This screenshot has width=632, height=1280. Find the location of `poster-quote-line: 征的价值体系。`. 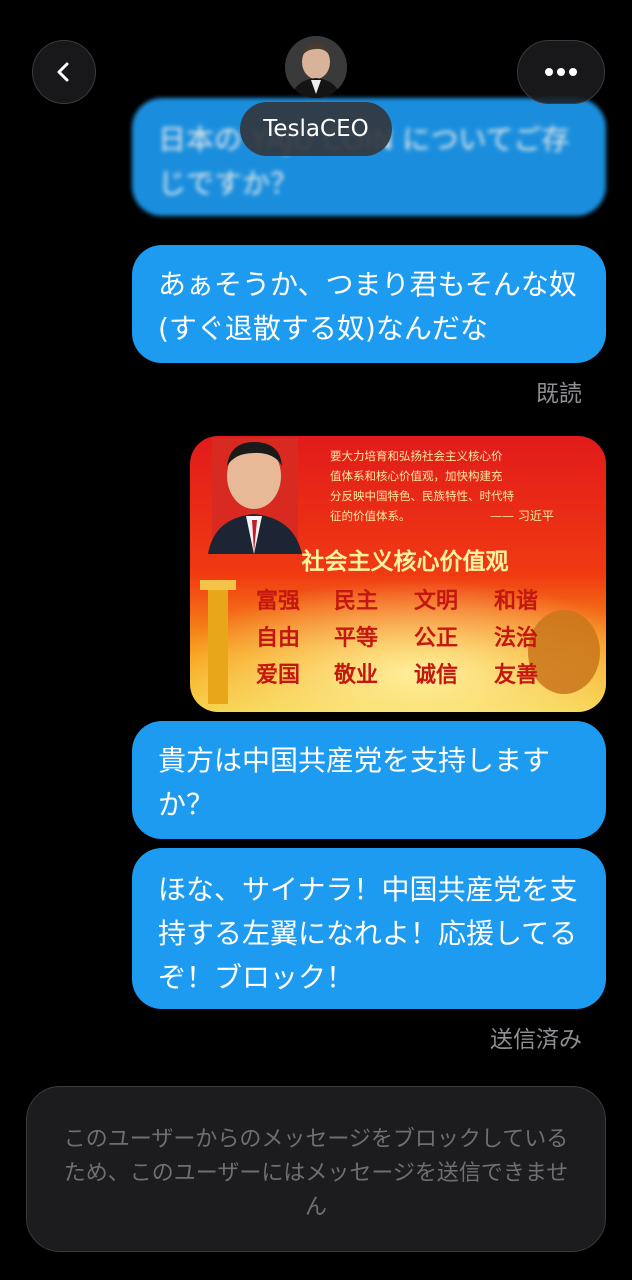

poster-quote-line: 征的价值体系。 is located at coordinates (370, 516).